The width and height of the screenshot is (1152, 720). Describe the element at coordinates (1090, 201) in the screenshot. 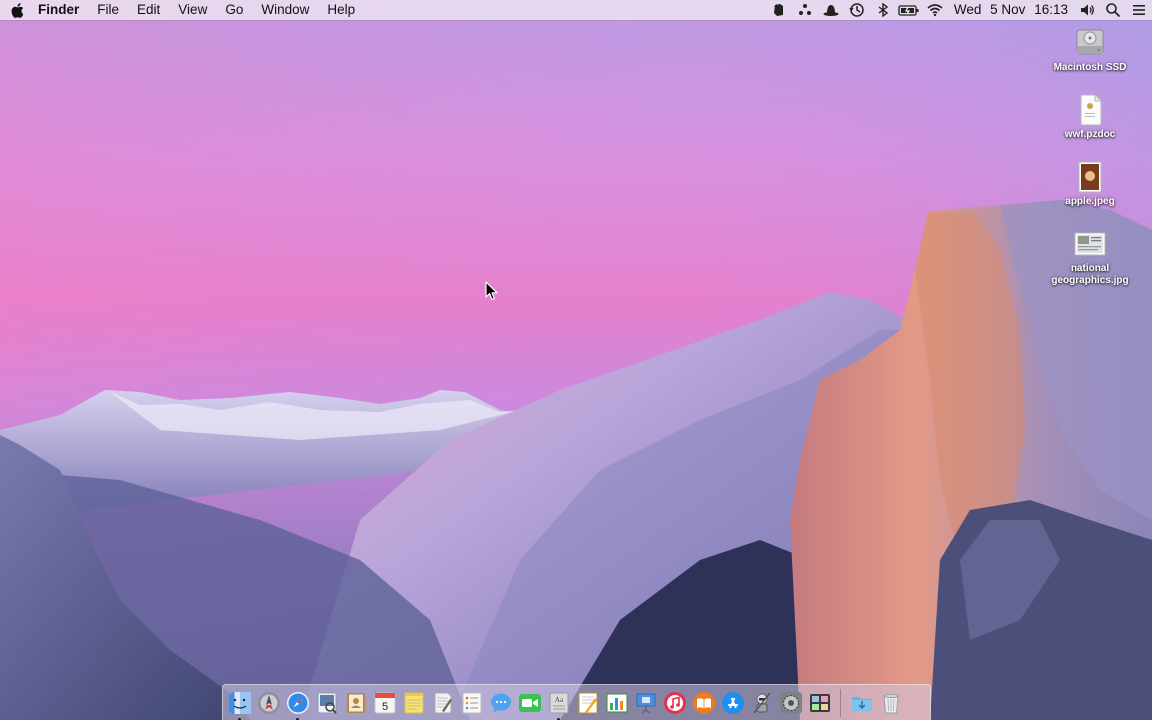

I see `desktop-icon-label: apple.jpeg` at that location.